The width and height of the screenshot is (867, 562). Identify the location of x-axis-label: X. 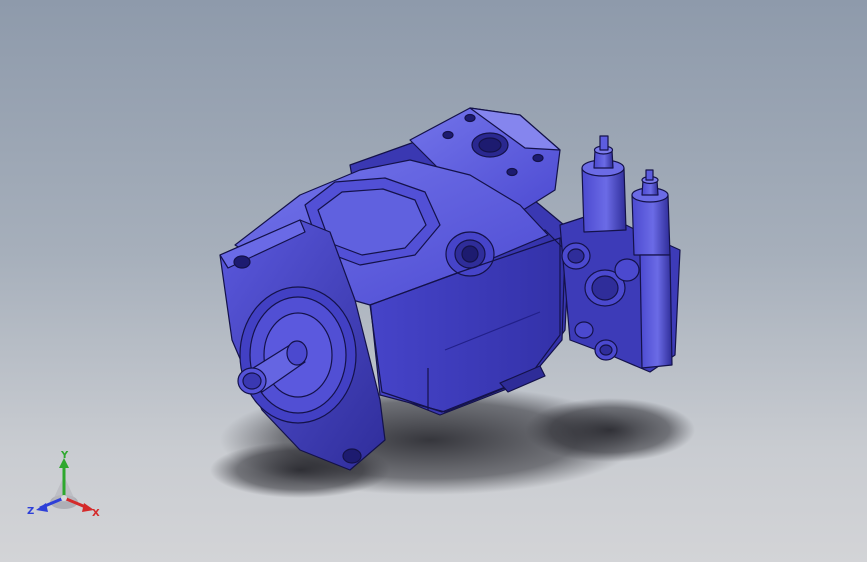
(96, 513).